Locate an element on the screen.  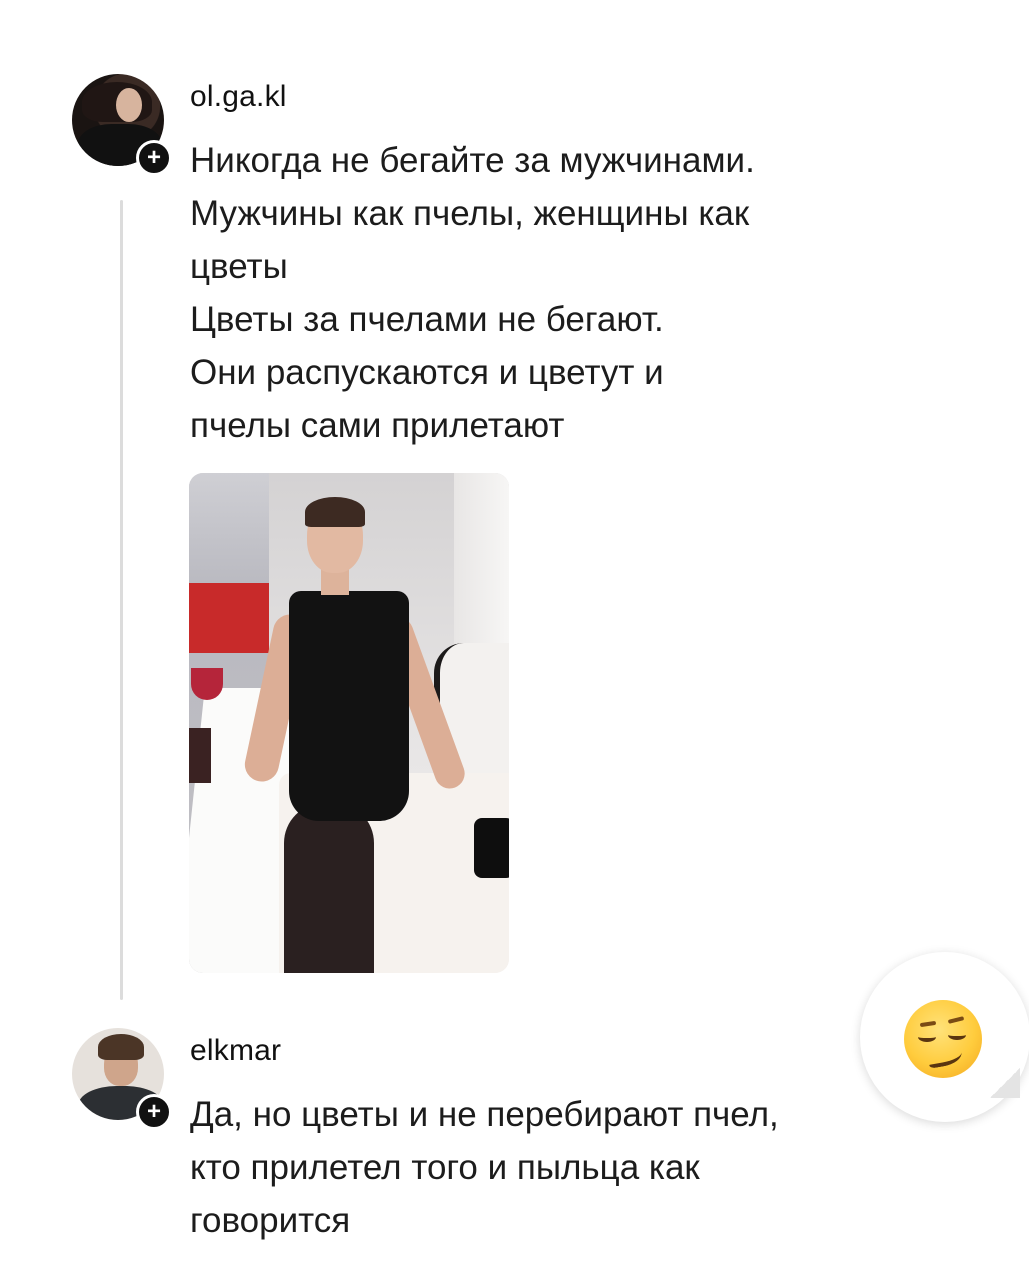
post-text-line: цветы is located at coordinates (239, 266).